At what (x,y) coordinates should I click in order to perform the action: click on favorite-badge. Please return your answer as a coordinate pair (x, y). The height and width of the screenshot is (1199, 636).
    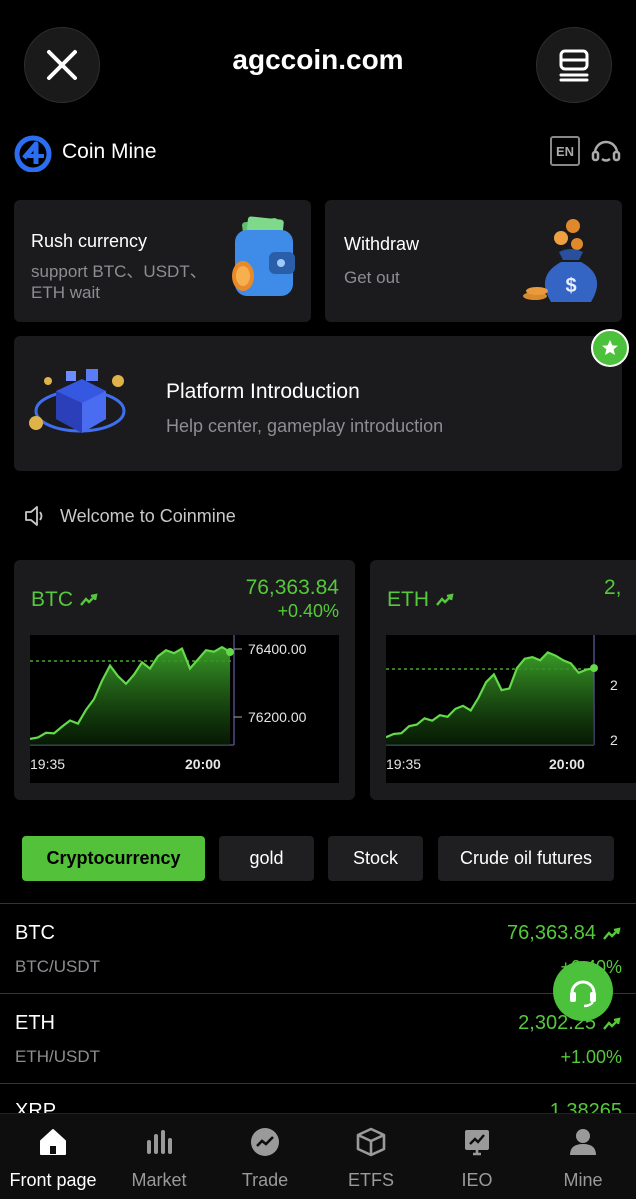
    Looking at the image, I should click on (610, 348).